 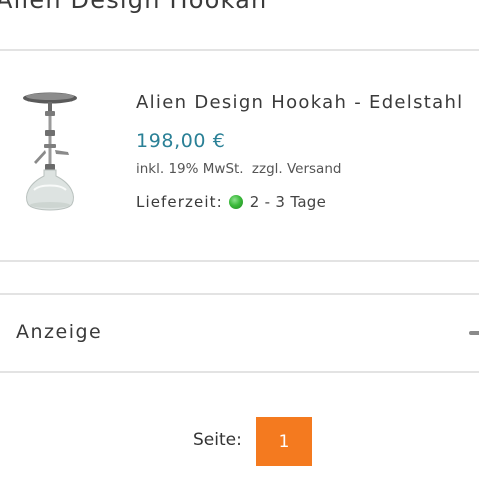 What do you see at coordinates (190, 169) in the screenshot?
I see `tax-note: inkl. 19% MwSt.` at bounding box center [190, 169].